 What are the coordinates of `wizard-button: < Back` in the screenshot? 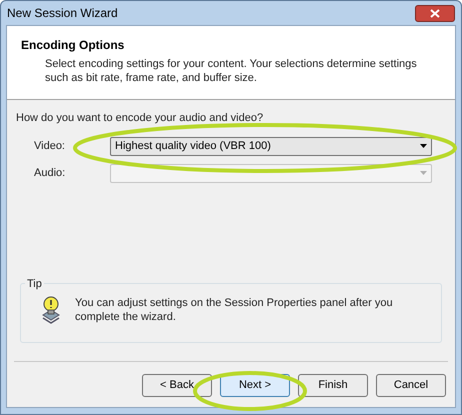 It's located at (177, 385).